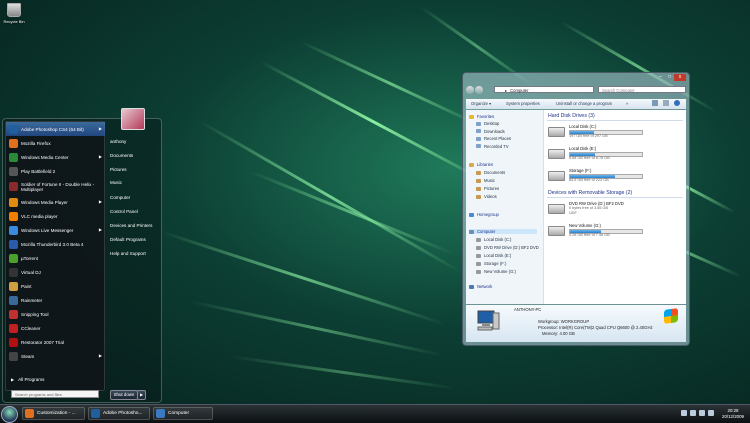 The height and width of the screenshot is (423, 750). I want to click on nav-item: Documents, so click(490, 172).